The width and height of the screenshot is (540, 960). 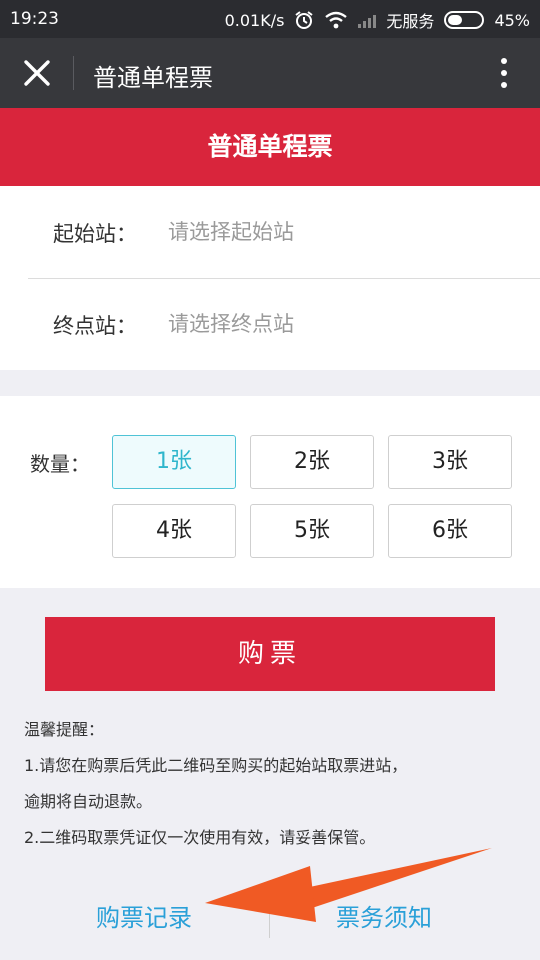 What do you see at coordinates (367, 20) in the screenshot?
I see `signal-icon` at bounding box center [367, 20].